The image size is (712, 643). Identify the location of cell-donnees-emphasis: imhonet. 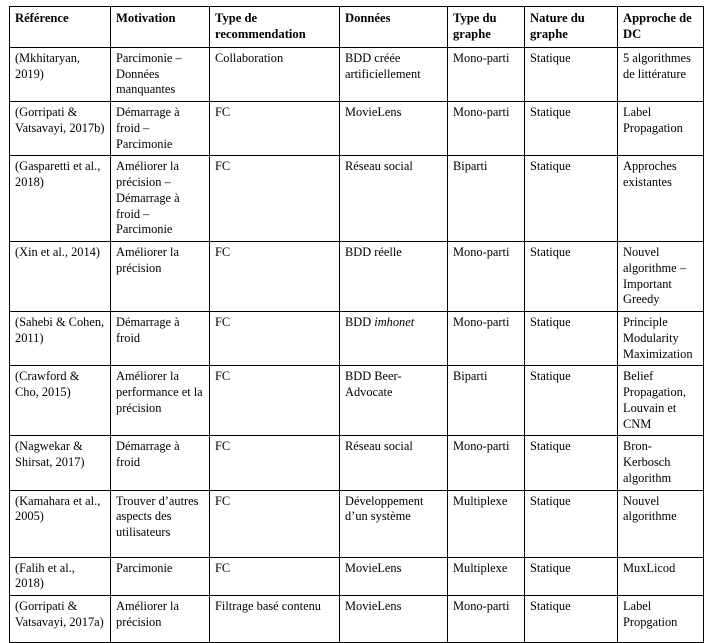
(394, 322).